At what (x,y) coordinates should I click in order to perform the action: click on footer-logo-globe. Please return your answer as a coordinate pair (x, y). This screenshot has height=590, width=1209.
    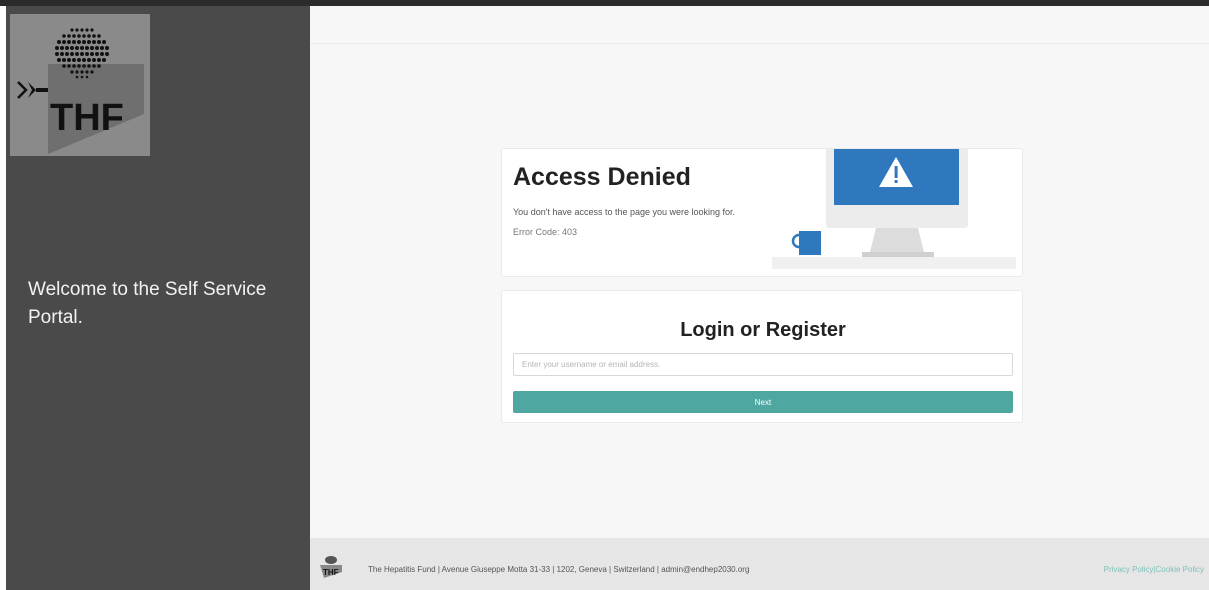
    Looking at the image, I should click on (331, 560).